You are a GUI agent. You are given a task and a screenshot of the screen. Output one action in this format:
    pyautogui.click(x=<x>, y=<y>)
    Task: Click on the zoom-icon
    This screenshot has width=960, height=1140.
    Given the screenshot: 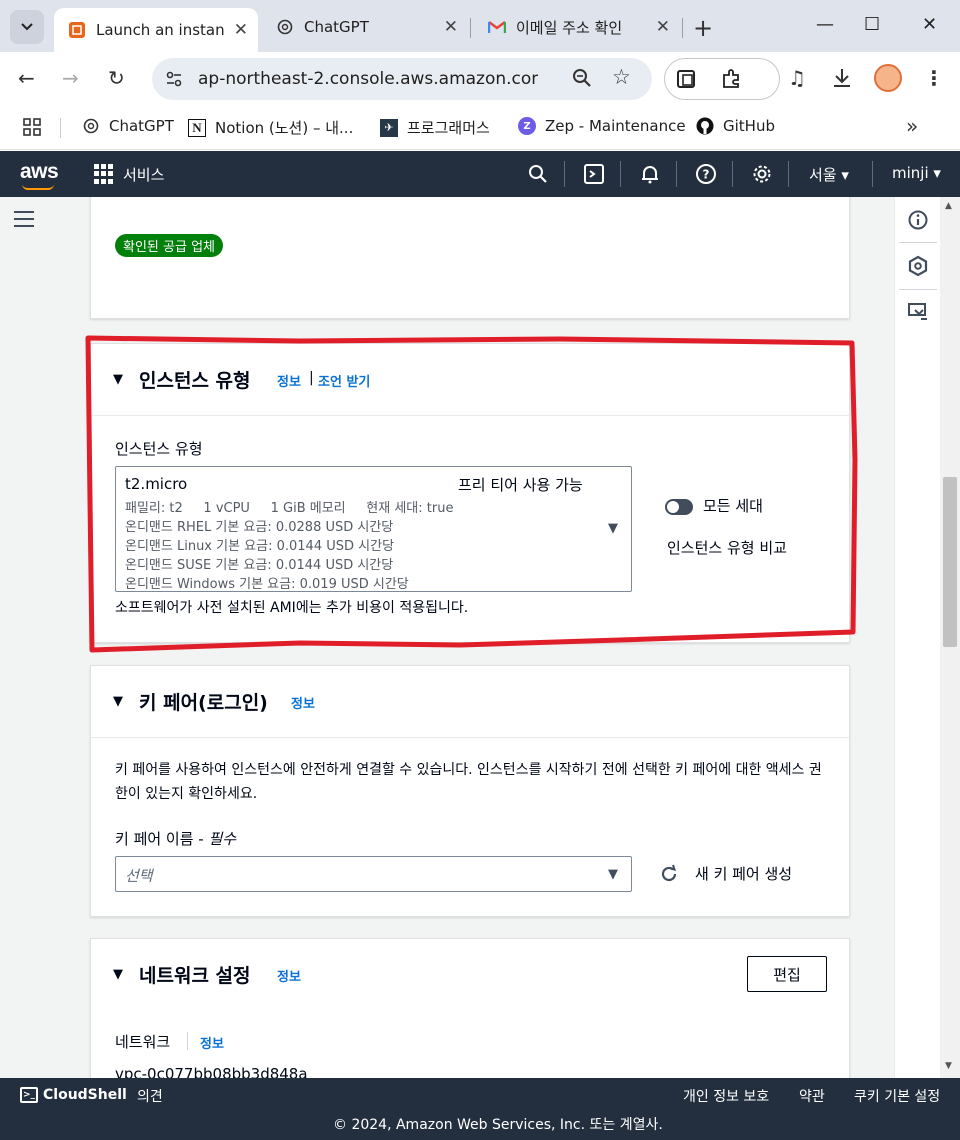 What is the action you would take?
    pyautogui.click(x=582, y=78)
    